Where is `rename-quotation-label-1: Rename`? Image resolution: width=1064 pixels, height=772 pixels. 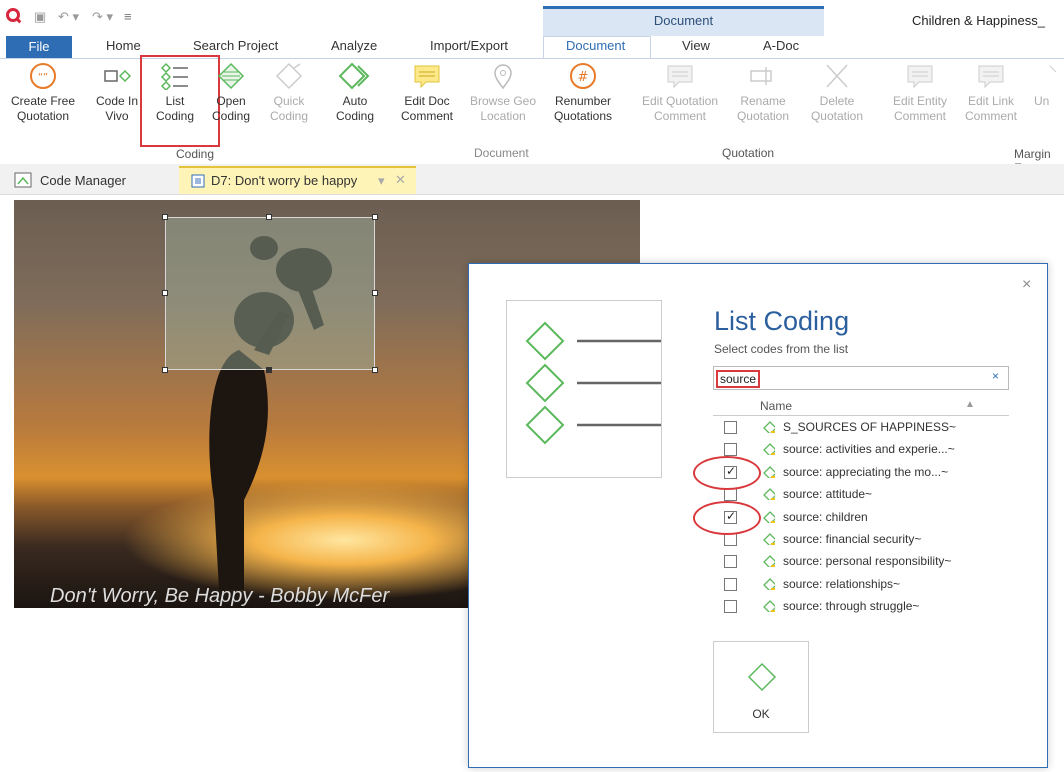
rename-quotation-label-1: Rename is located at coordinates (763, 101).